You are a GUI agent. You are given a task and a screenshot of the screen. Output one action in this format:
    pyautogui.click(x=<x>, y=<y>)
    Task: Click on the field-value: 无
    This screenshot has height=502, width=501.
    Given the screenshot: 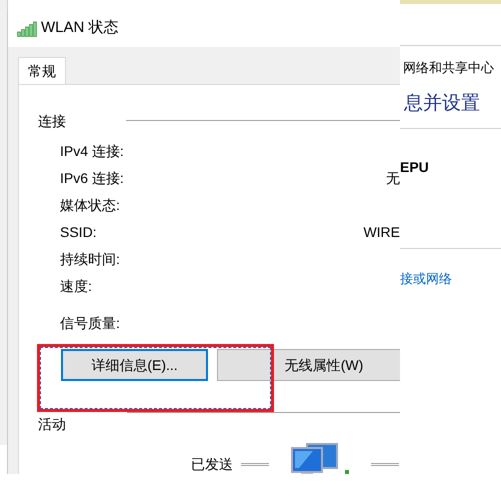 What is the action you would take?
    pyautogui.click(x=393, y=178)
    